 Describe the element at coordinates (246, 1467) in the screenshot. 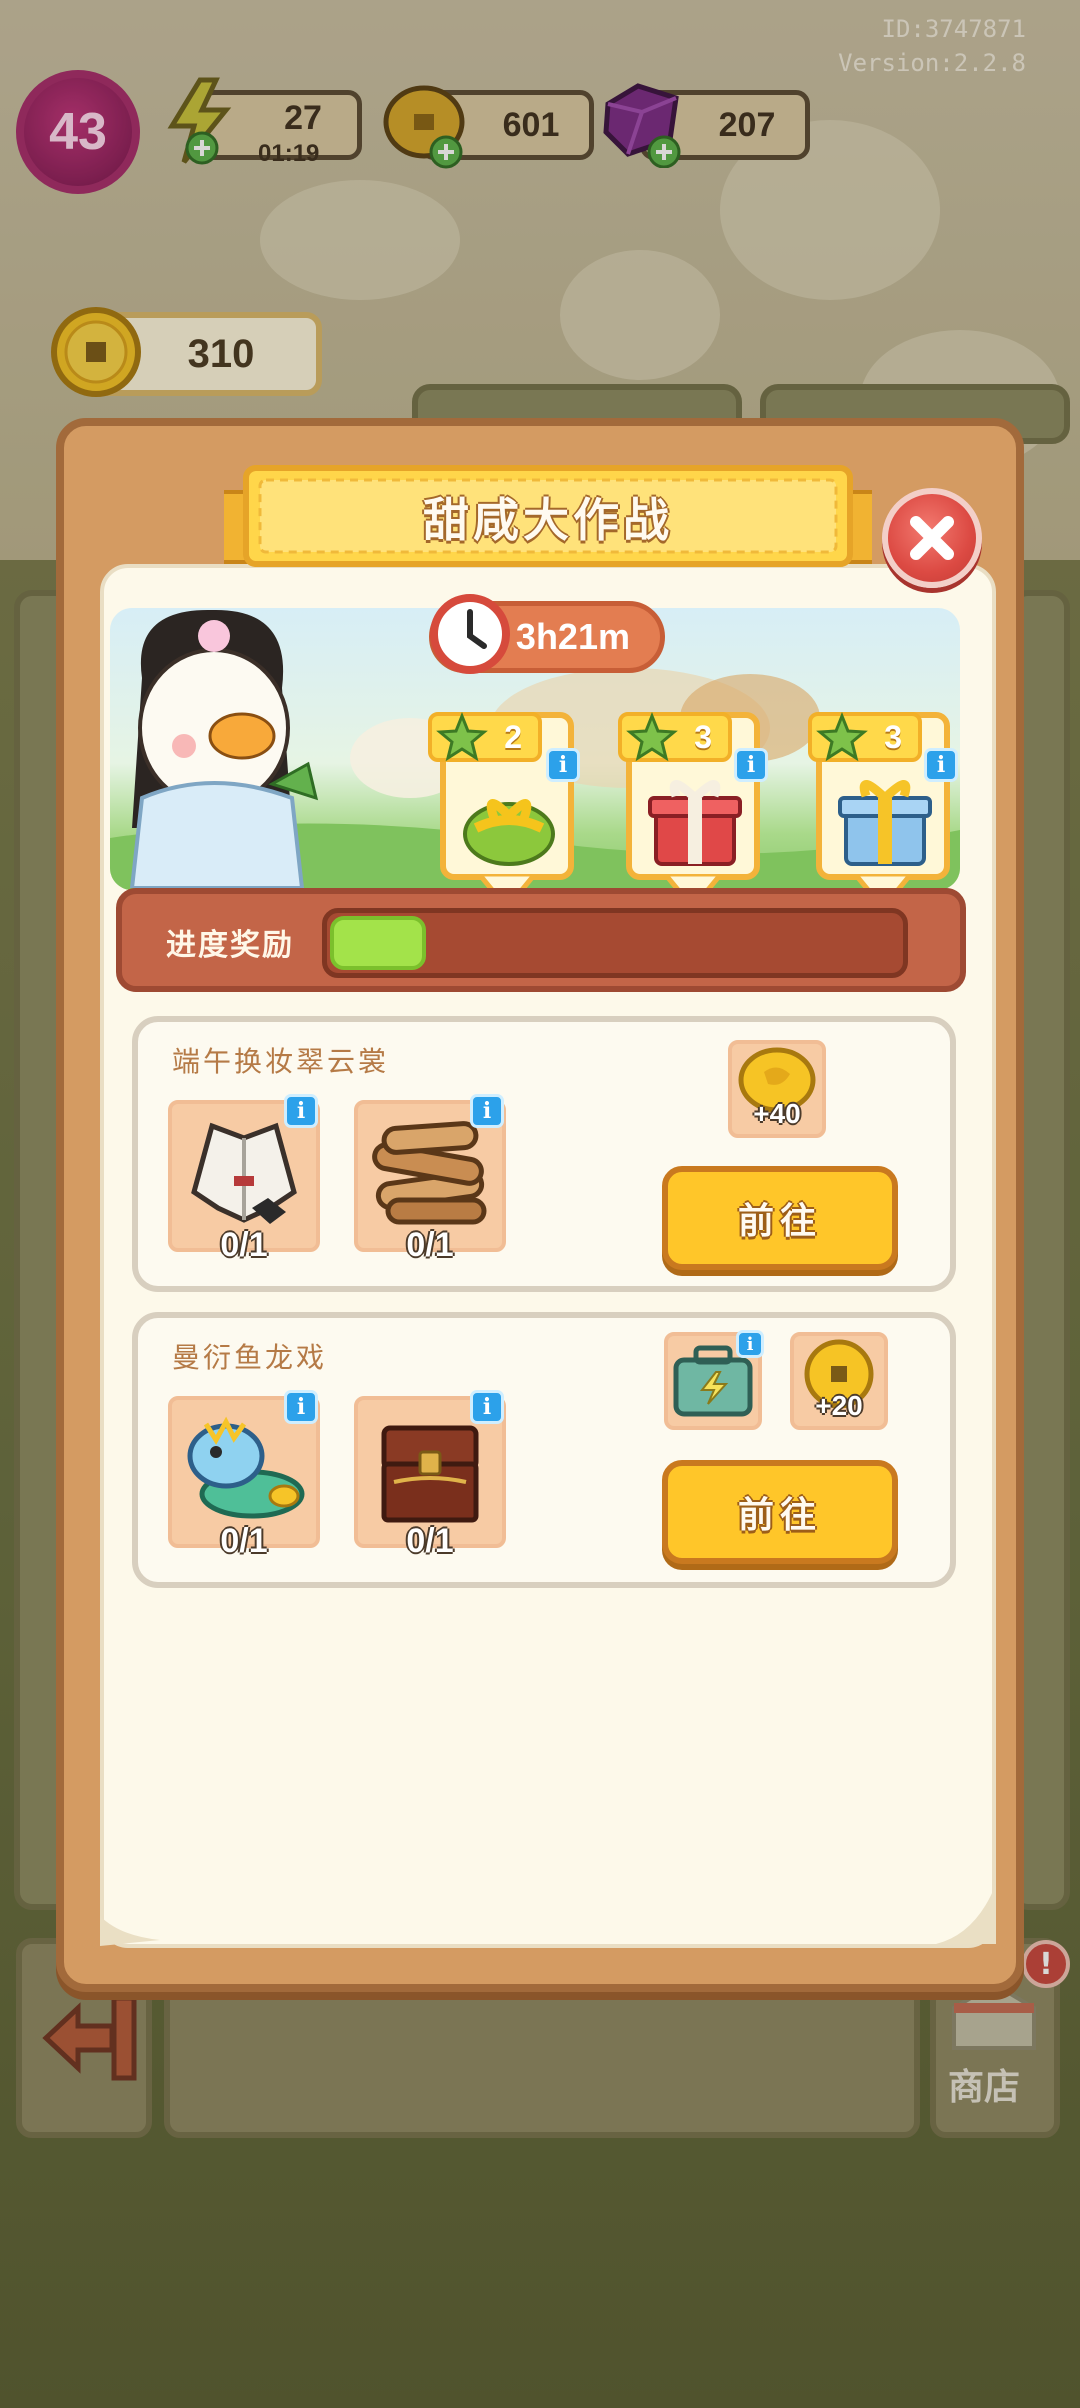

I see `dragon-icon` at that location.